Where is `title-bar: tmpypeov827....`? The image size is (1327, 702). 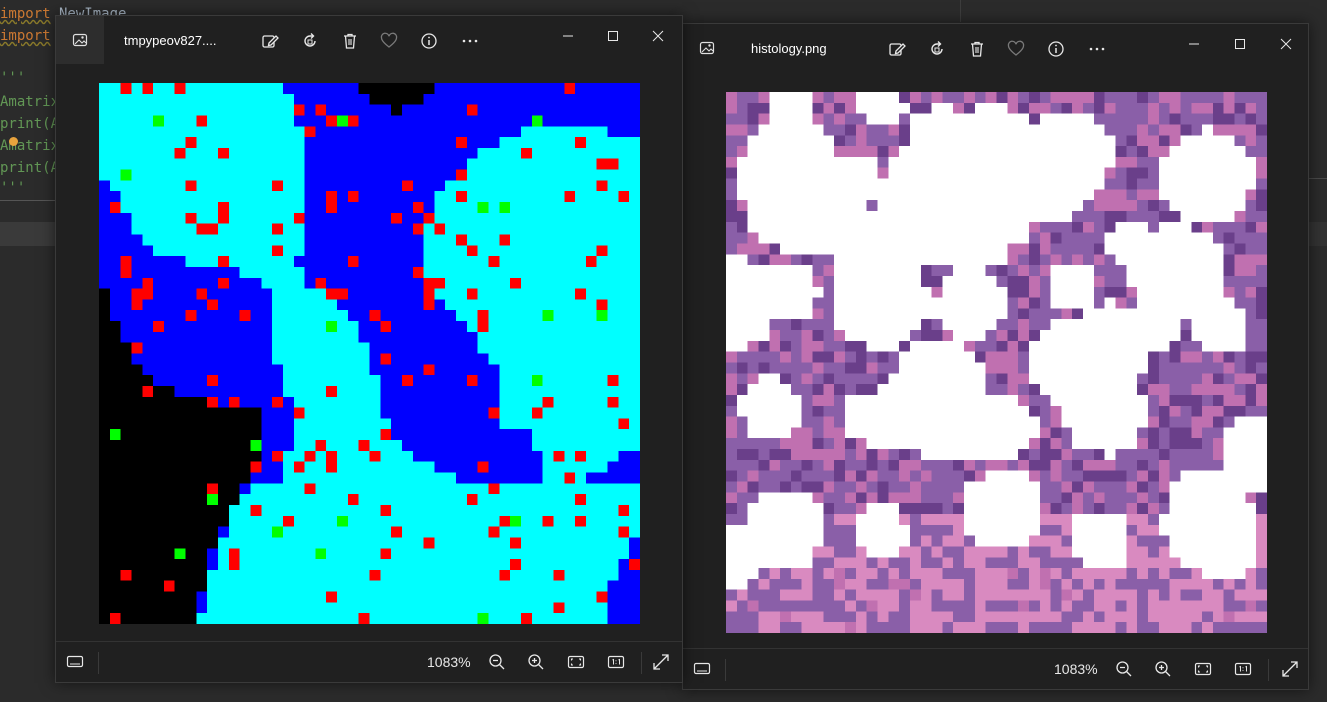 title-bar: tmpypeov827.... is located at coordinates (369, 41).